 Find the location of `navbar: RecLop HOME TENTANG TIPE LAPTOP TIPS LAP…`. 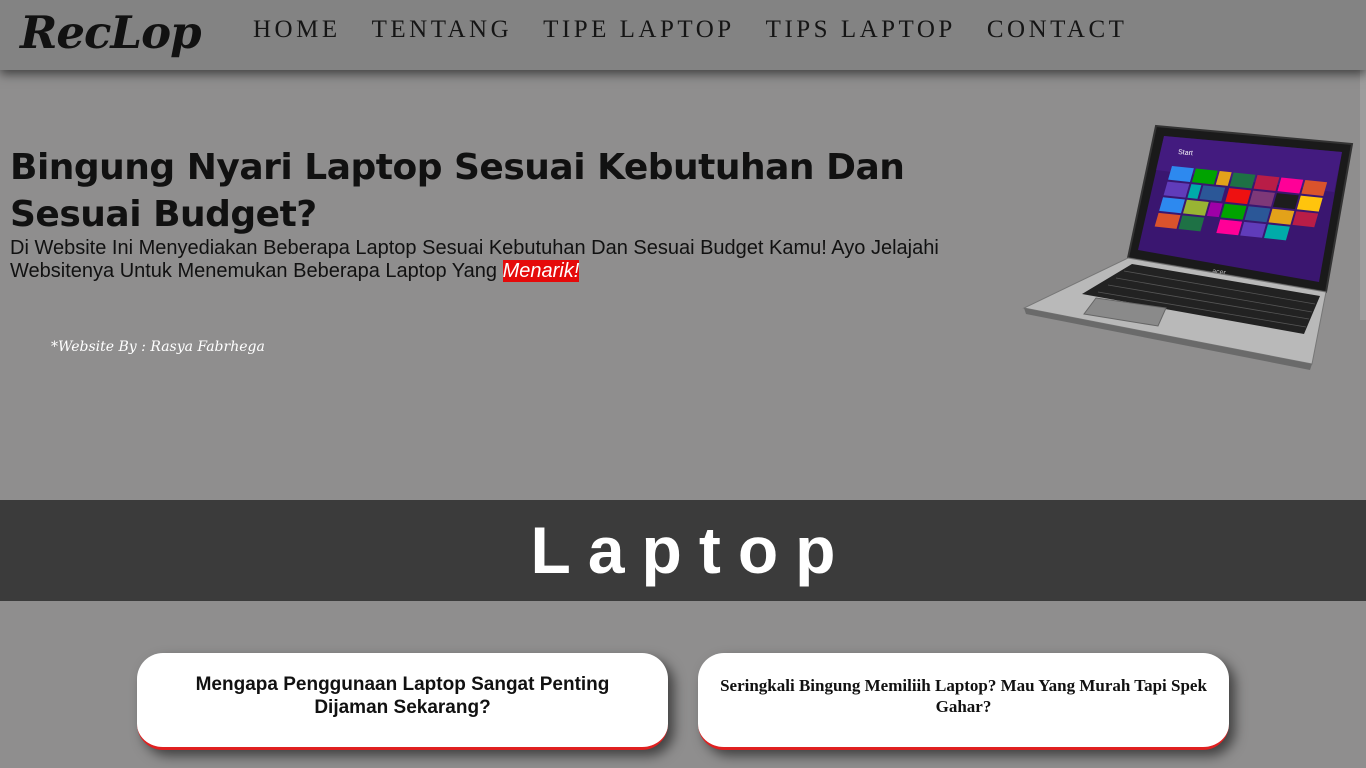

navbar: RecLop HOME TENTANG TIPE LAPTOP TIPS LAP… is located at coordinates (683, 35).